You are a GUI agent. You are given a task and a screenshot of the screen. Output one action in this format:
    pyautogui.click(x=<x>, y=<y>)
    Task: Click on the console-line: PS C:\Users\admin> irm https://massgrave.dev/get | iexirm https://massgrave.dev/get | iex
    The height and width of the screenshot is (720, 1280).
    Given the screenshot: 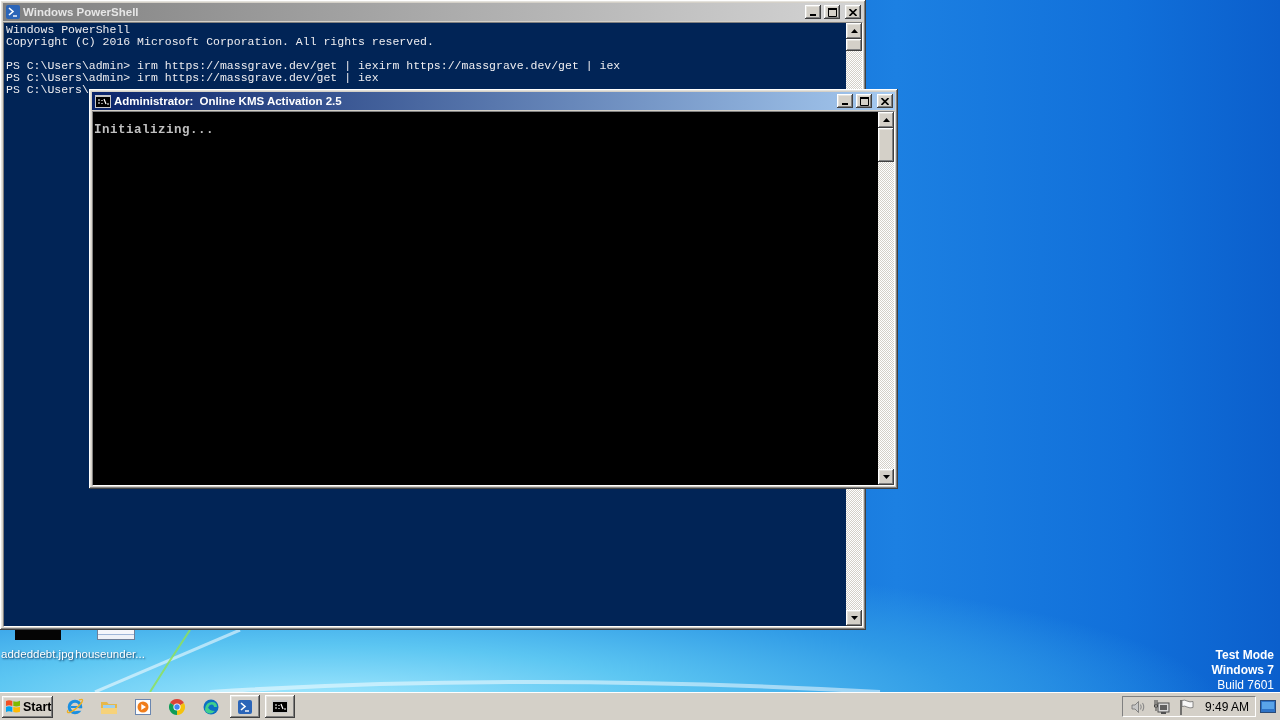 What is the action you would take?
    pyautogui.click(x=313, y=66)
    